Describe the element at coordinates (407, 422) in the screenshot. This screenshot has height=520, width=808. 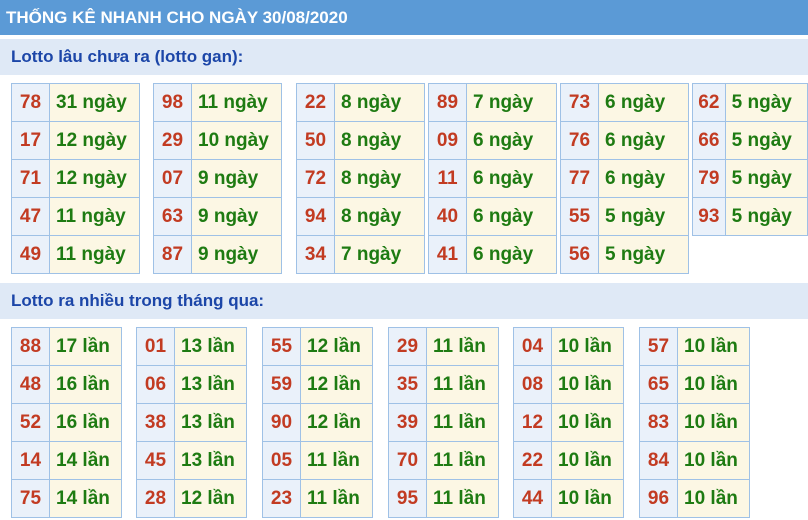
I see `lotto-number: 39` at that location.